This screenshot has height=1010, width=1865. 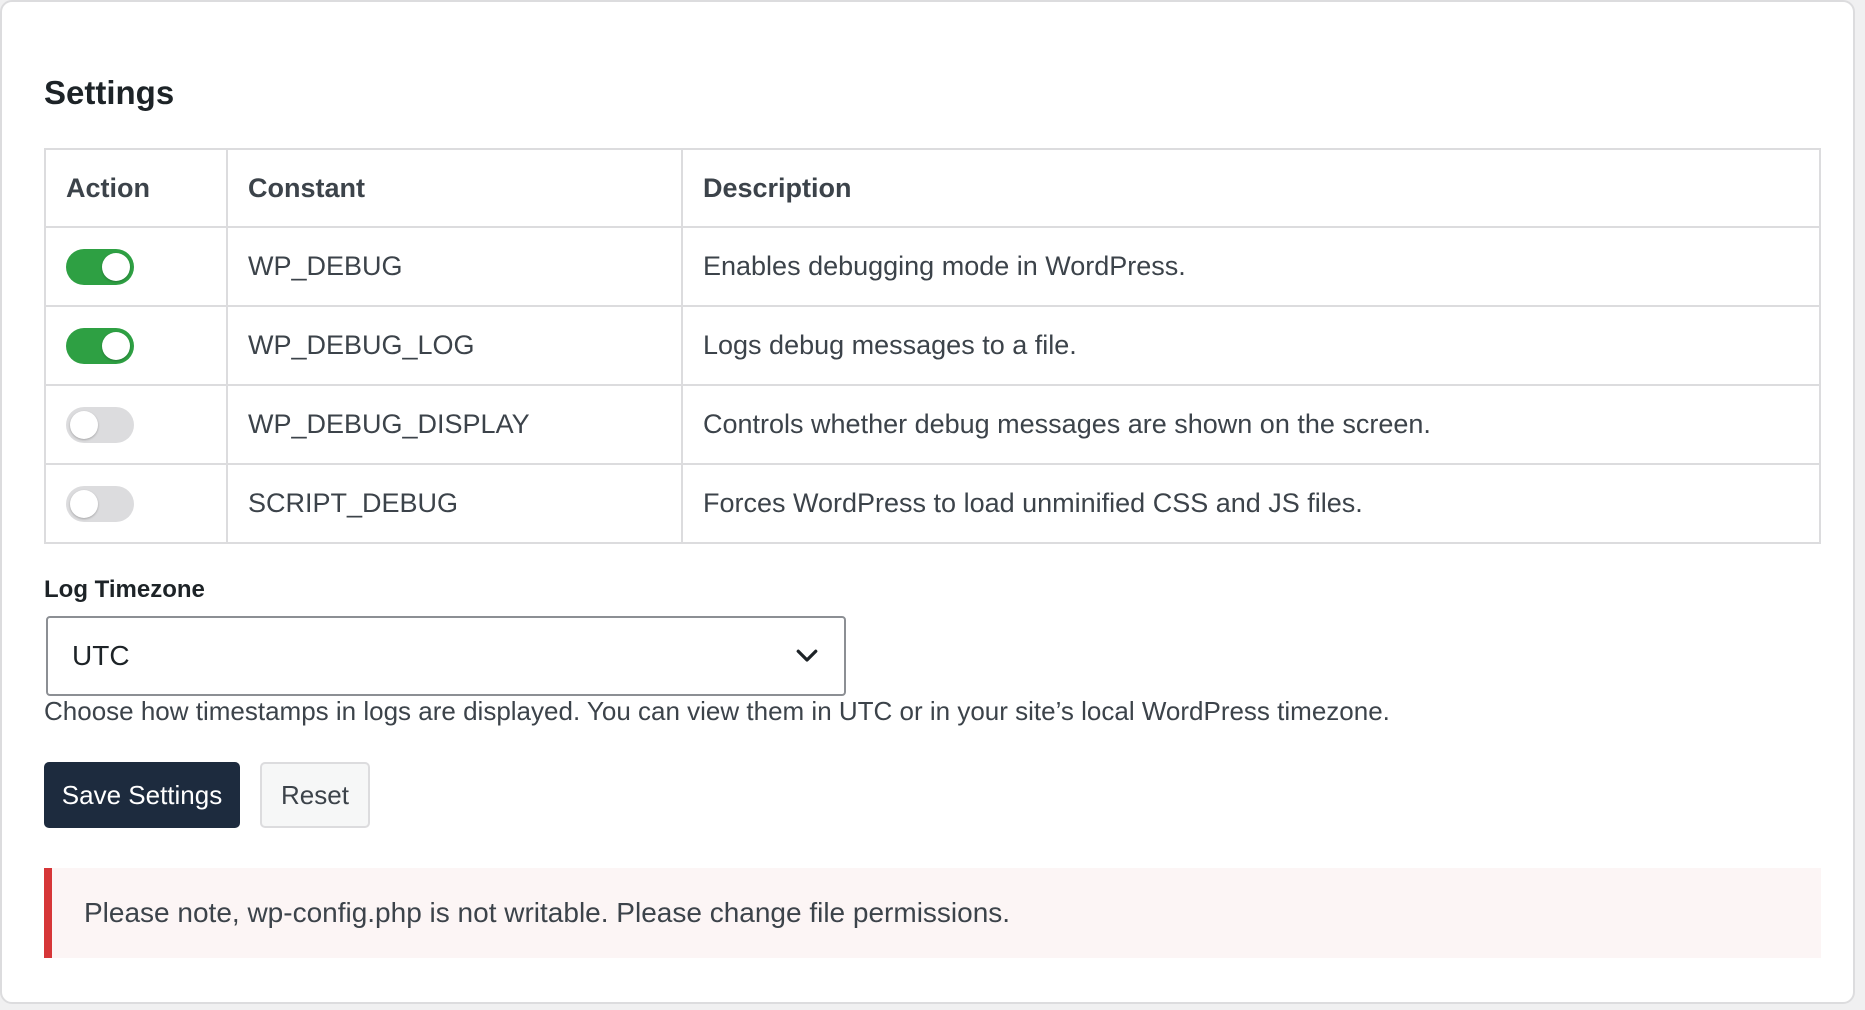 What do you see at coordinates (315, 795) in the screenshot?
I see `reset-button: Reset` at bounding box center [315, 795].